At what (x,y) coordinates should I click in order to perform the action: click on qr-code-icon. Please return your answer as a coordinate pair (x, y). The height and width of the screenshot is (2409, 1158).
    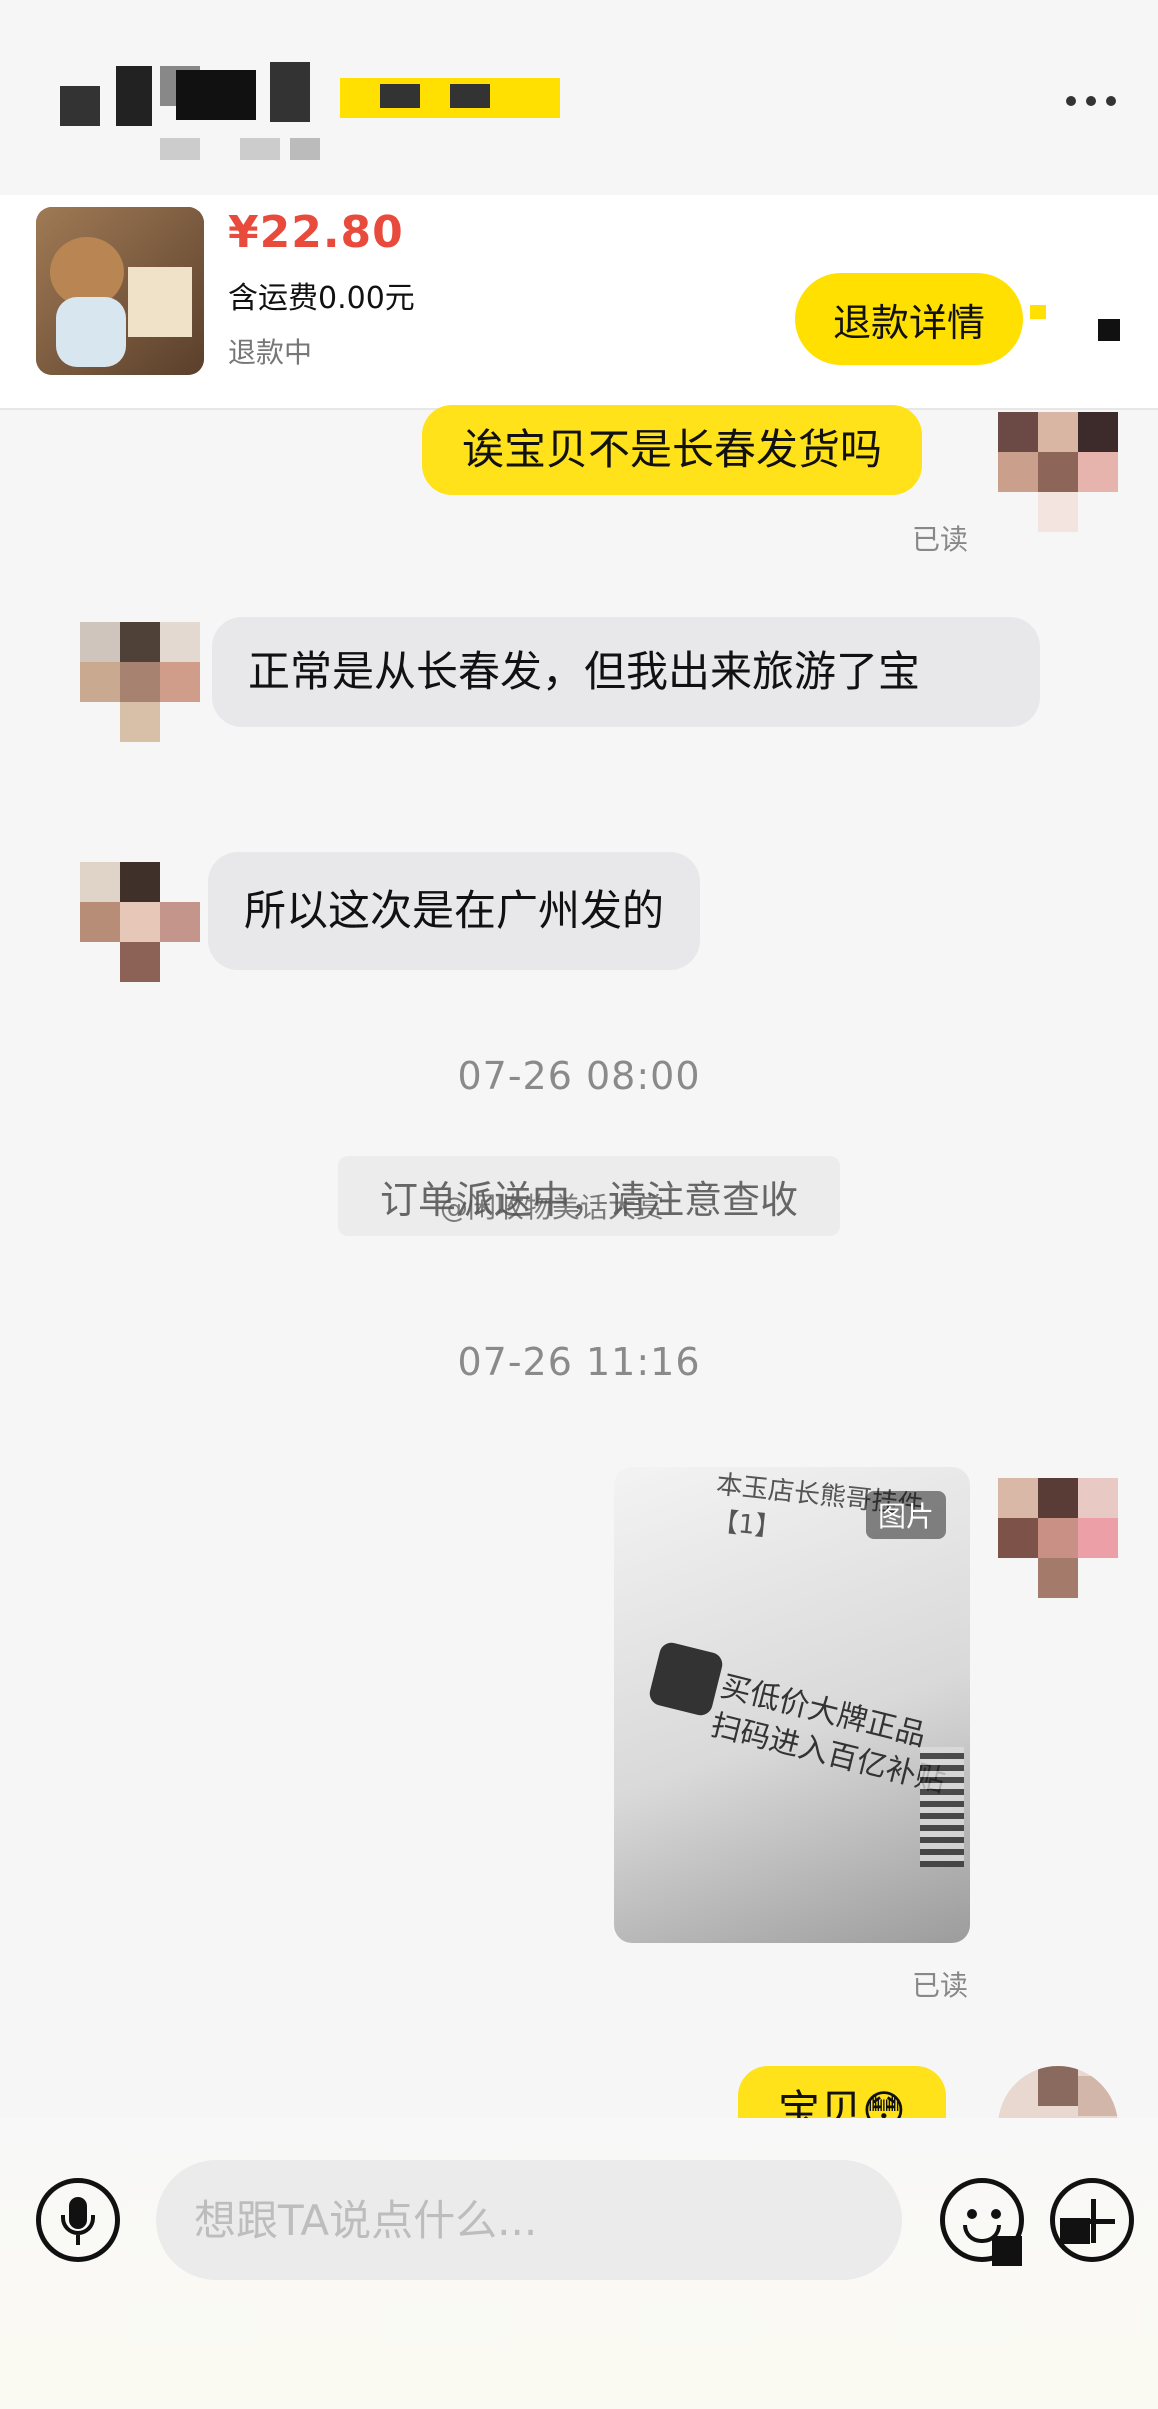
    Looking at the image, I should click on (942, 1807).